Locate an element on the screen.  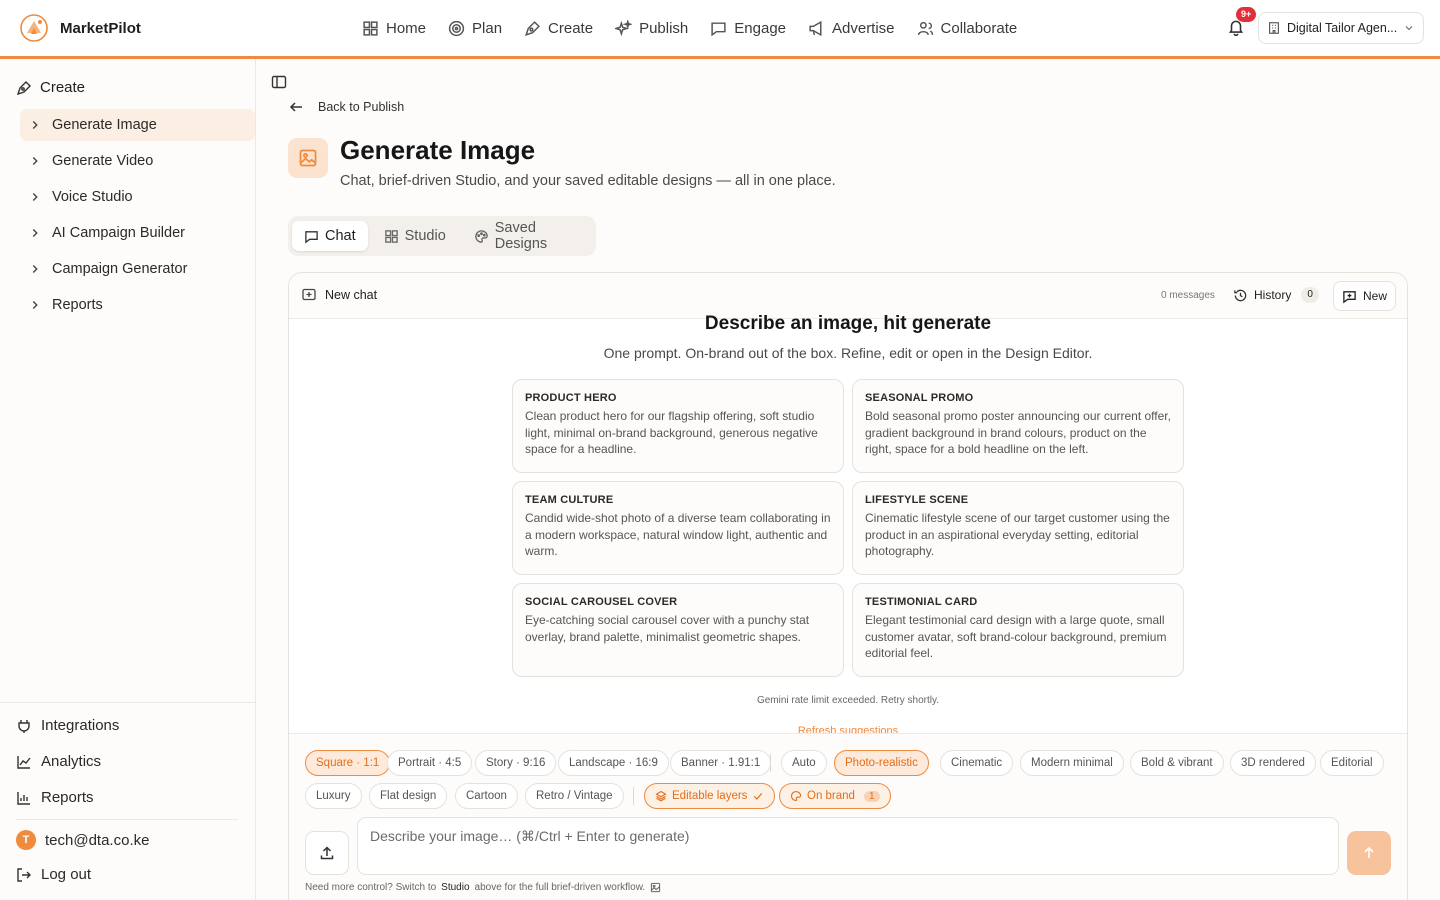
on-brand-toggle: On brand 1 is located at coordinates (835, 796).